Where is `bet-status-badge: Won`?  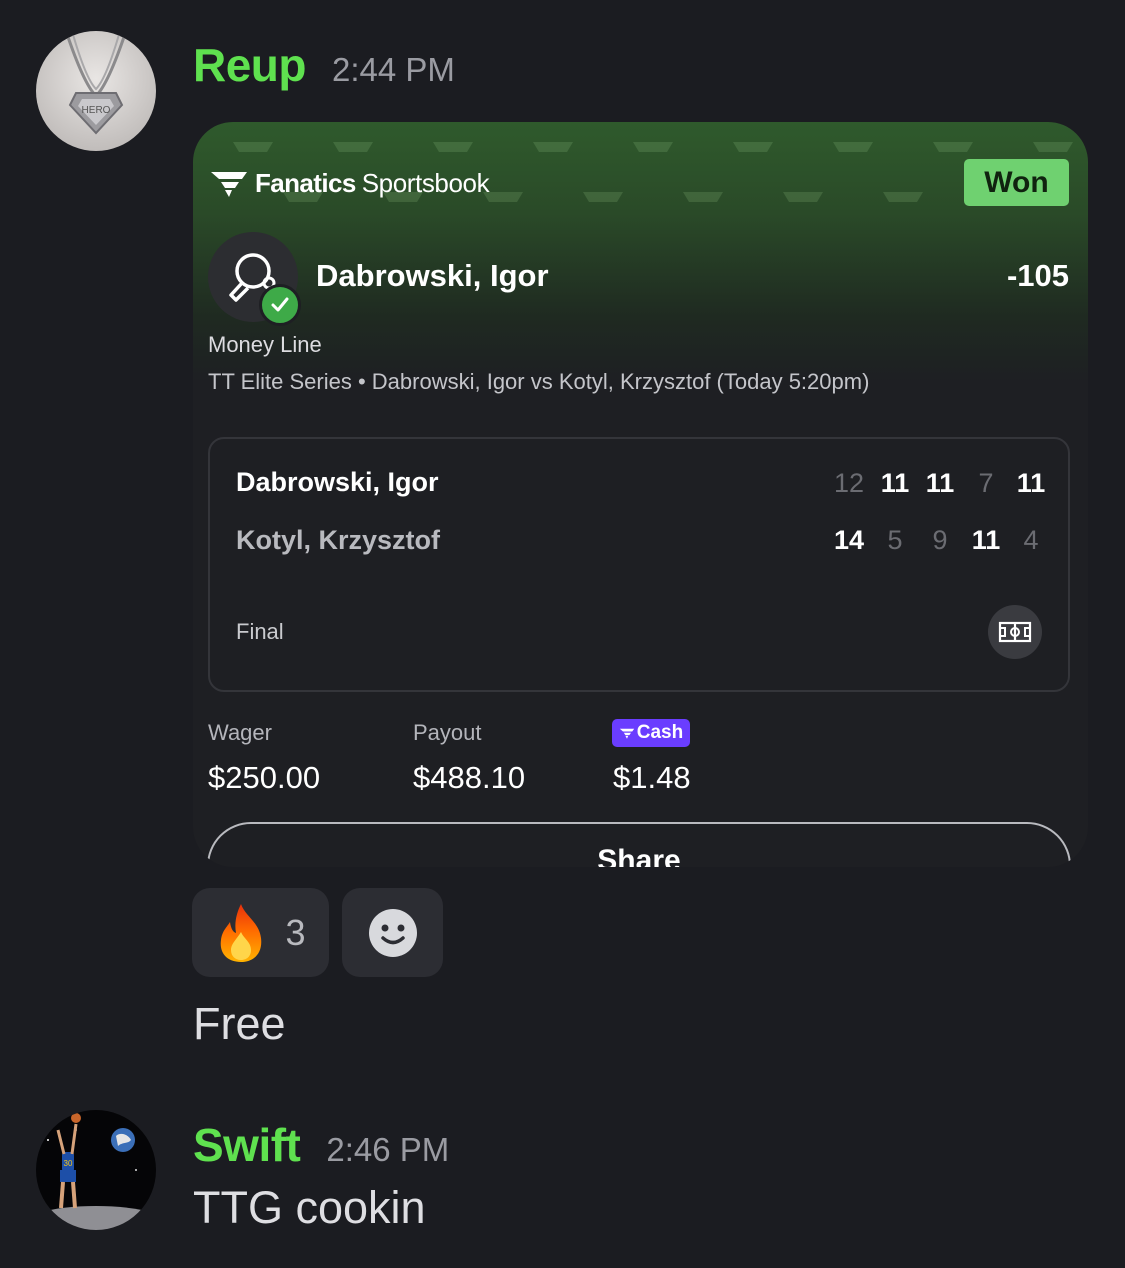 bet-status-badge: Won is located at coordinates (1016, 182).